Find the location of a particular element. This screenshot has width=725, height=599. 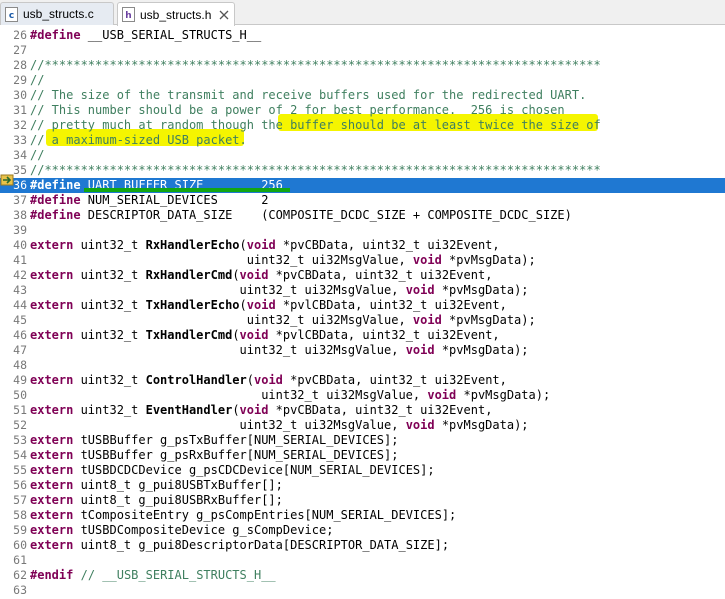

code-token: ( is located at coordinates (250, 380).